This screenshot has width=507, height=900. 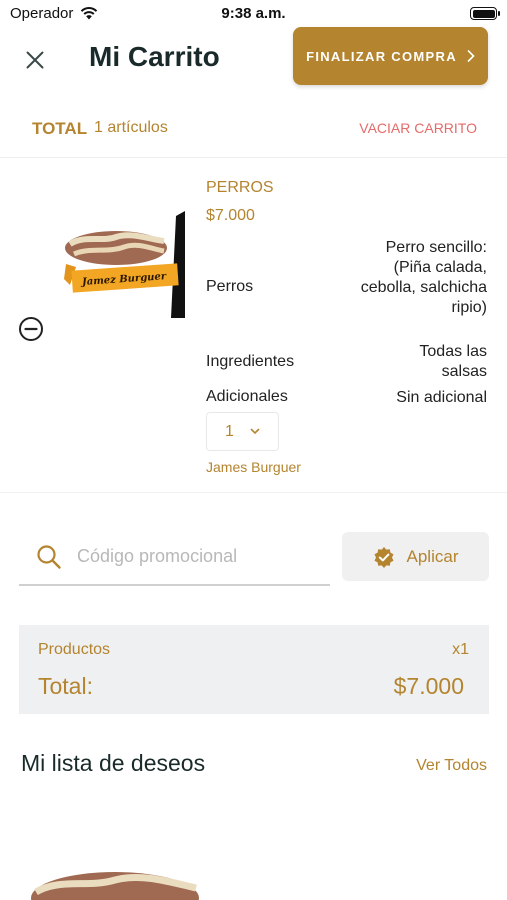 What do you see at coordinates (230, 286) in the screenshot?
I see `option-label-perros: Perros` at bounding box center [230, 286].